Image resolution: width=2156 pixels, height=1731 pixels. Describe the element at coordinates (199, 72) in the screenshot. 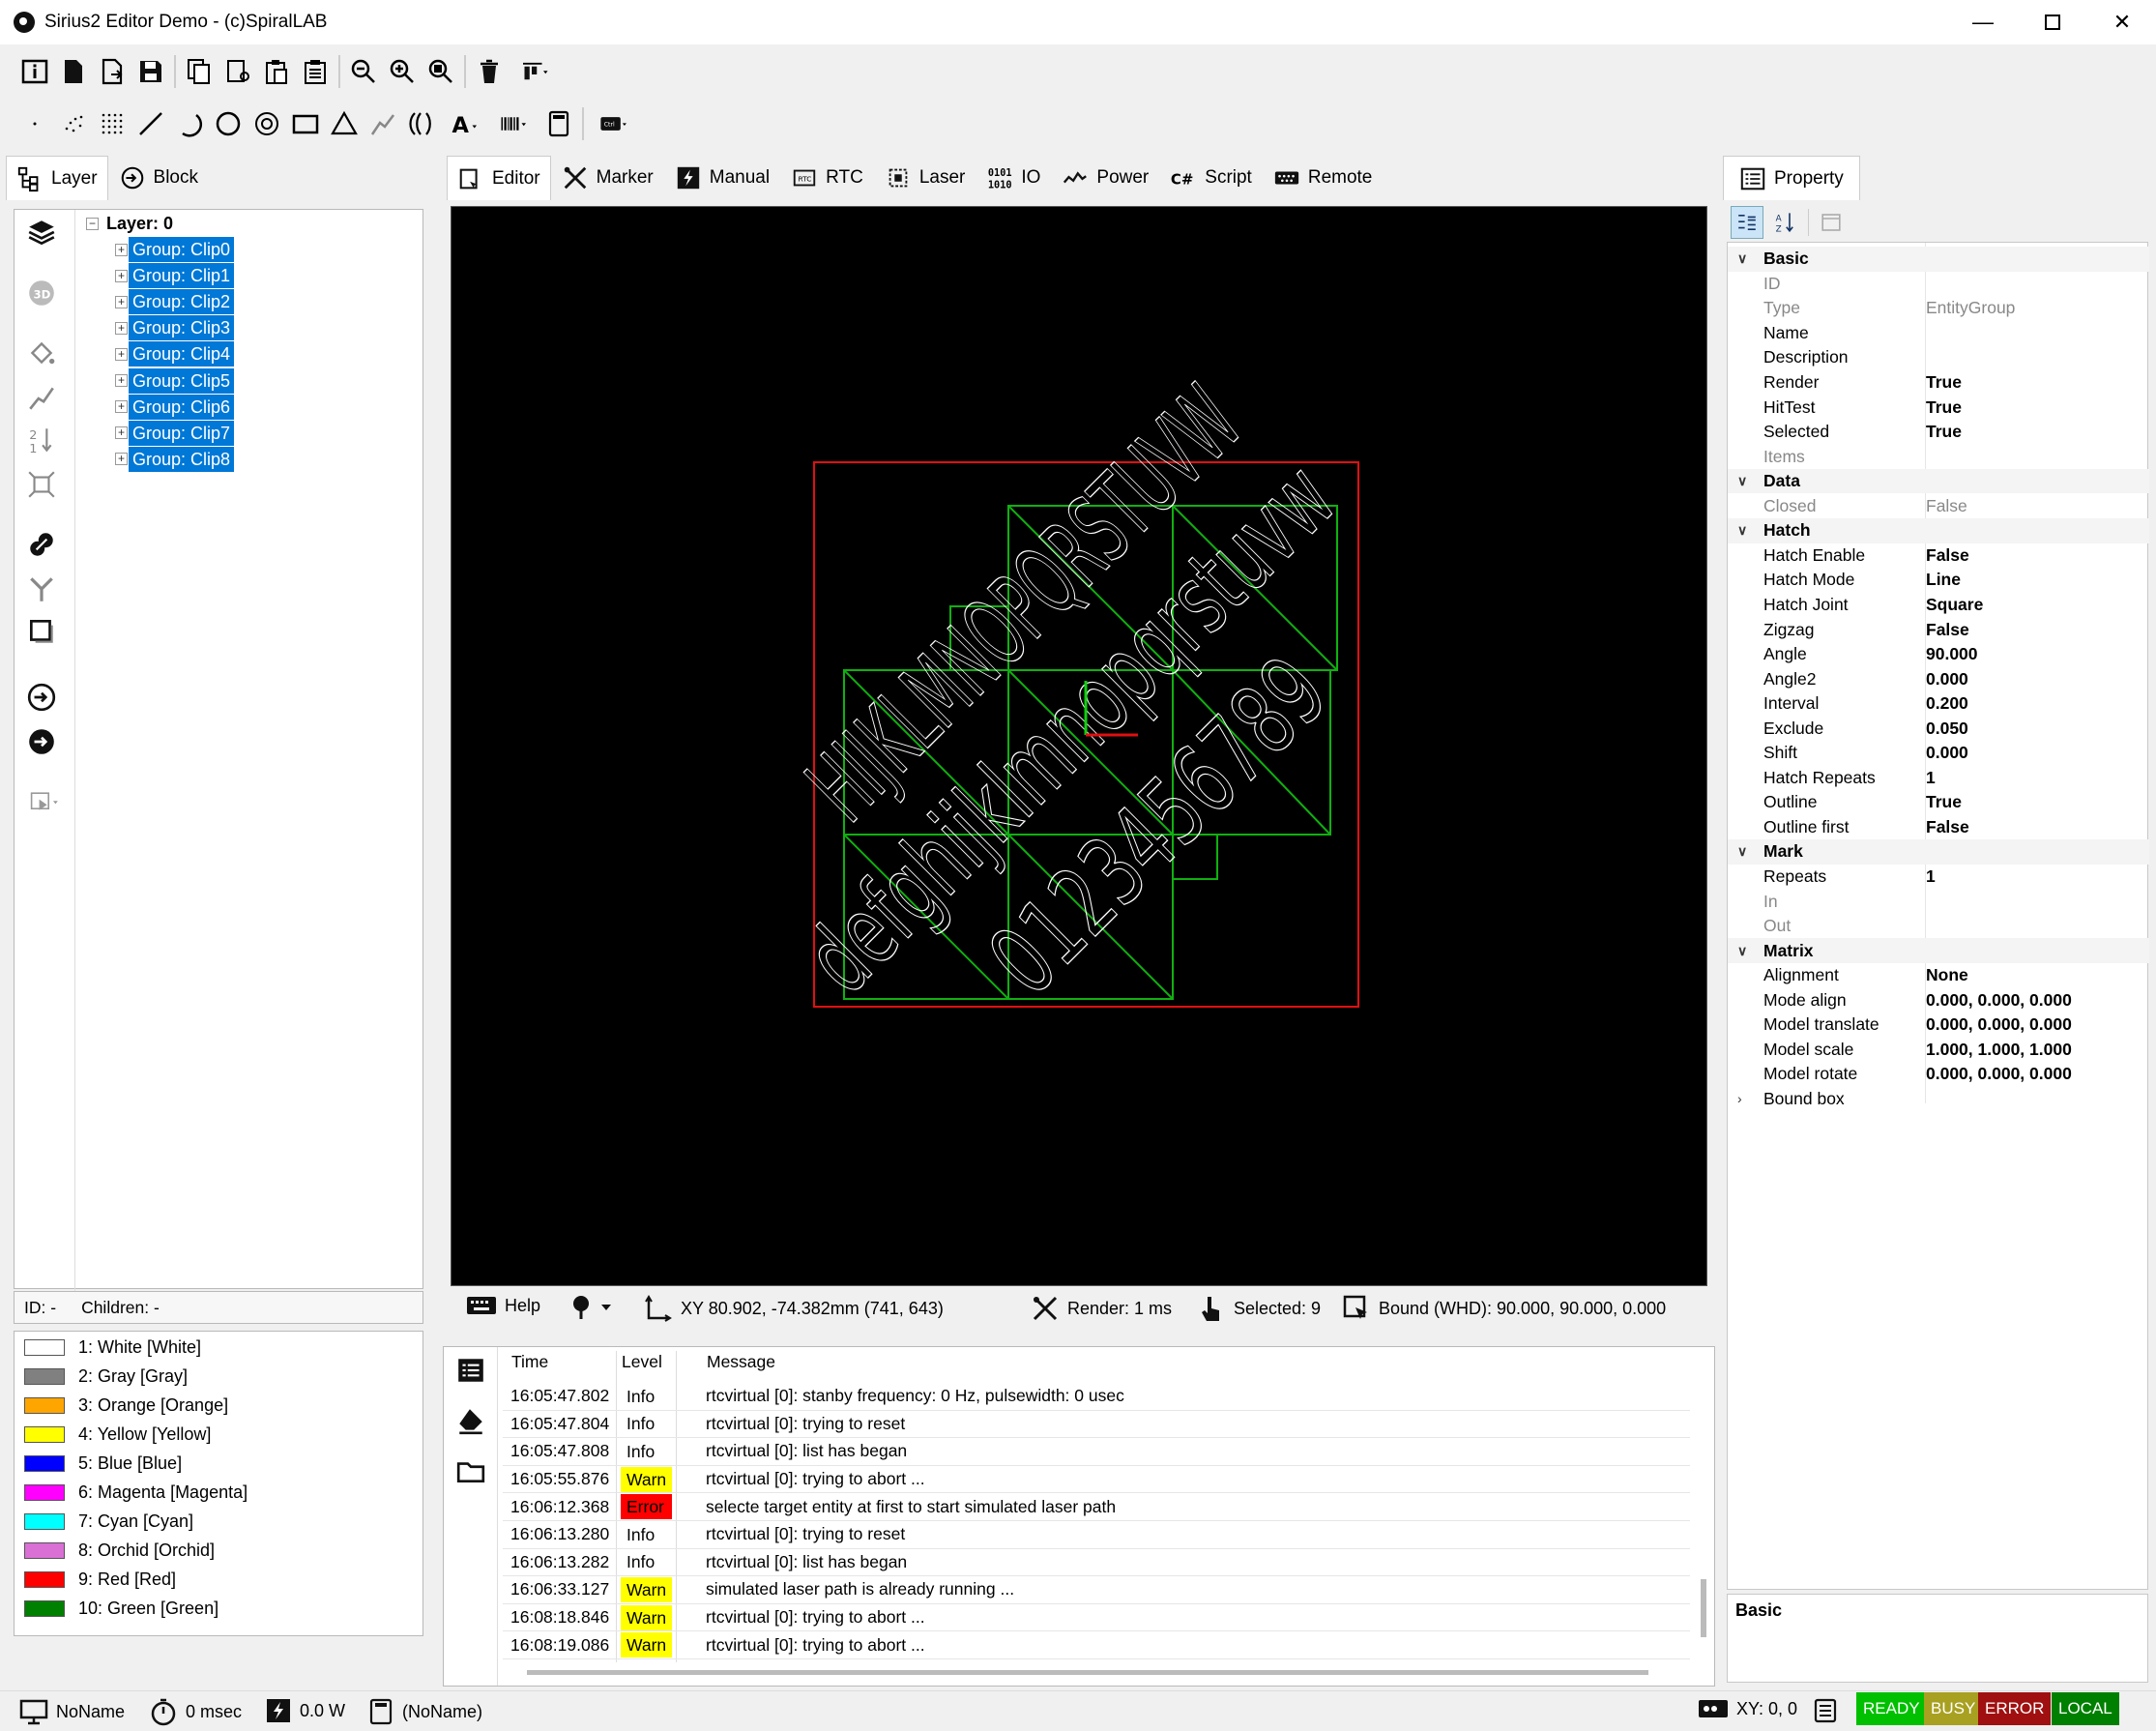

I see `copy-icon` at that location.